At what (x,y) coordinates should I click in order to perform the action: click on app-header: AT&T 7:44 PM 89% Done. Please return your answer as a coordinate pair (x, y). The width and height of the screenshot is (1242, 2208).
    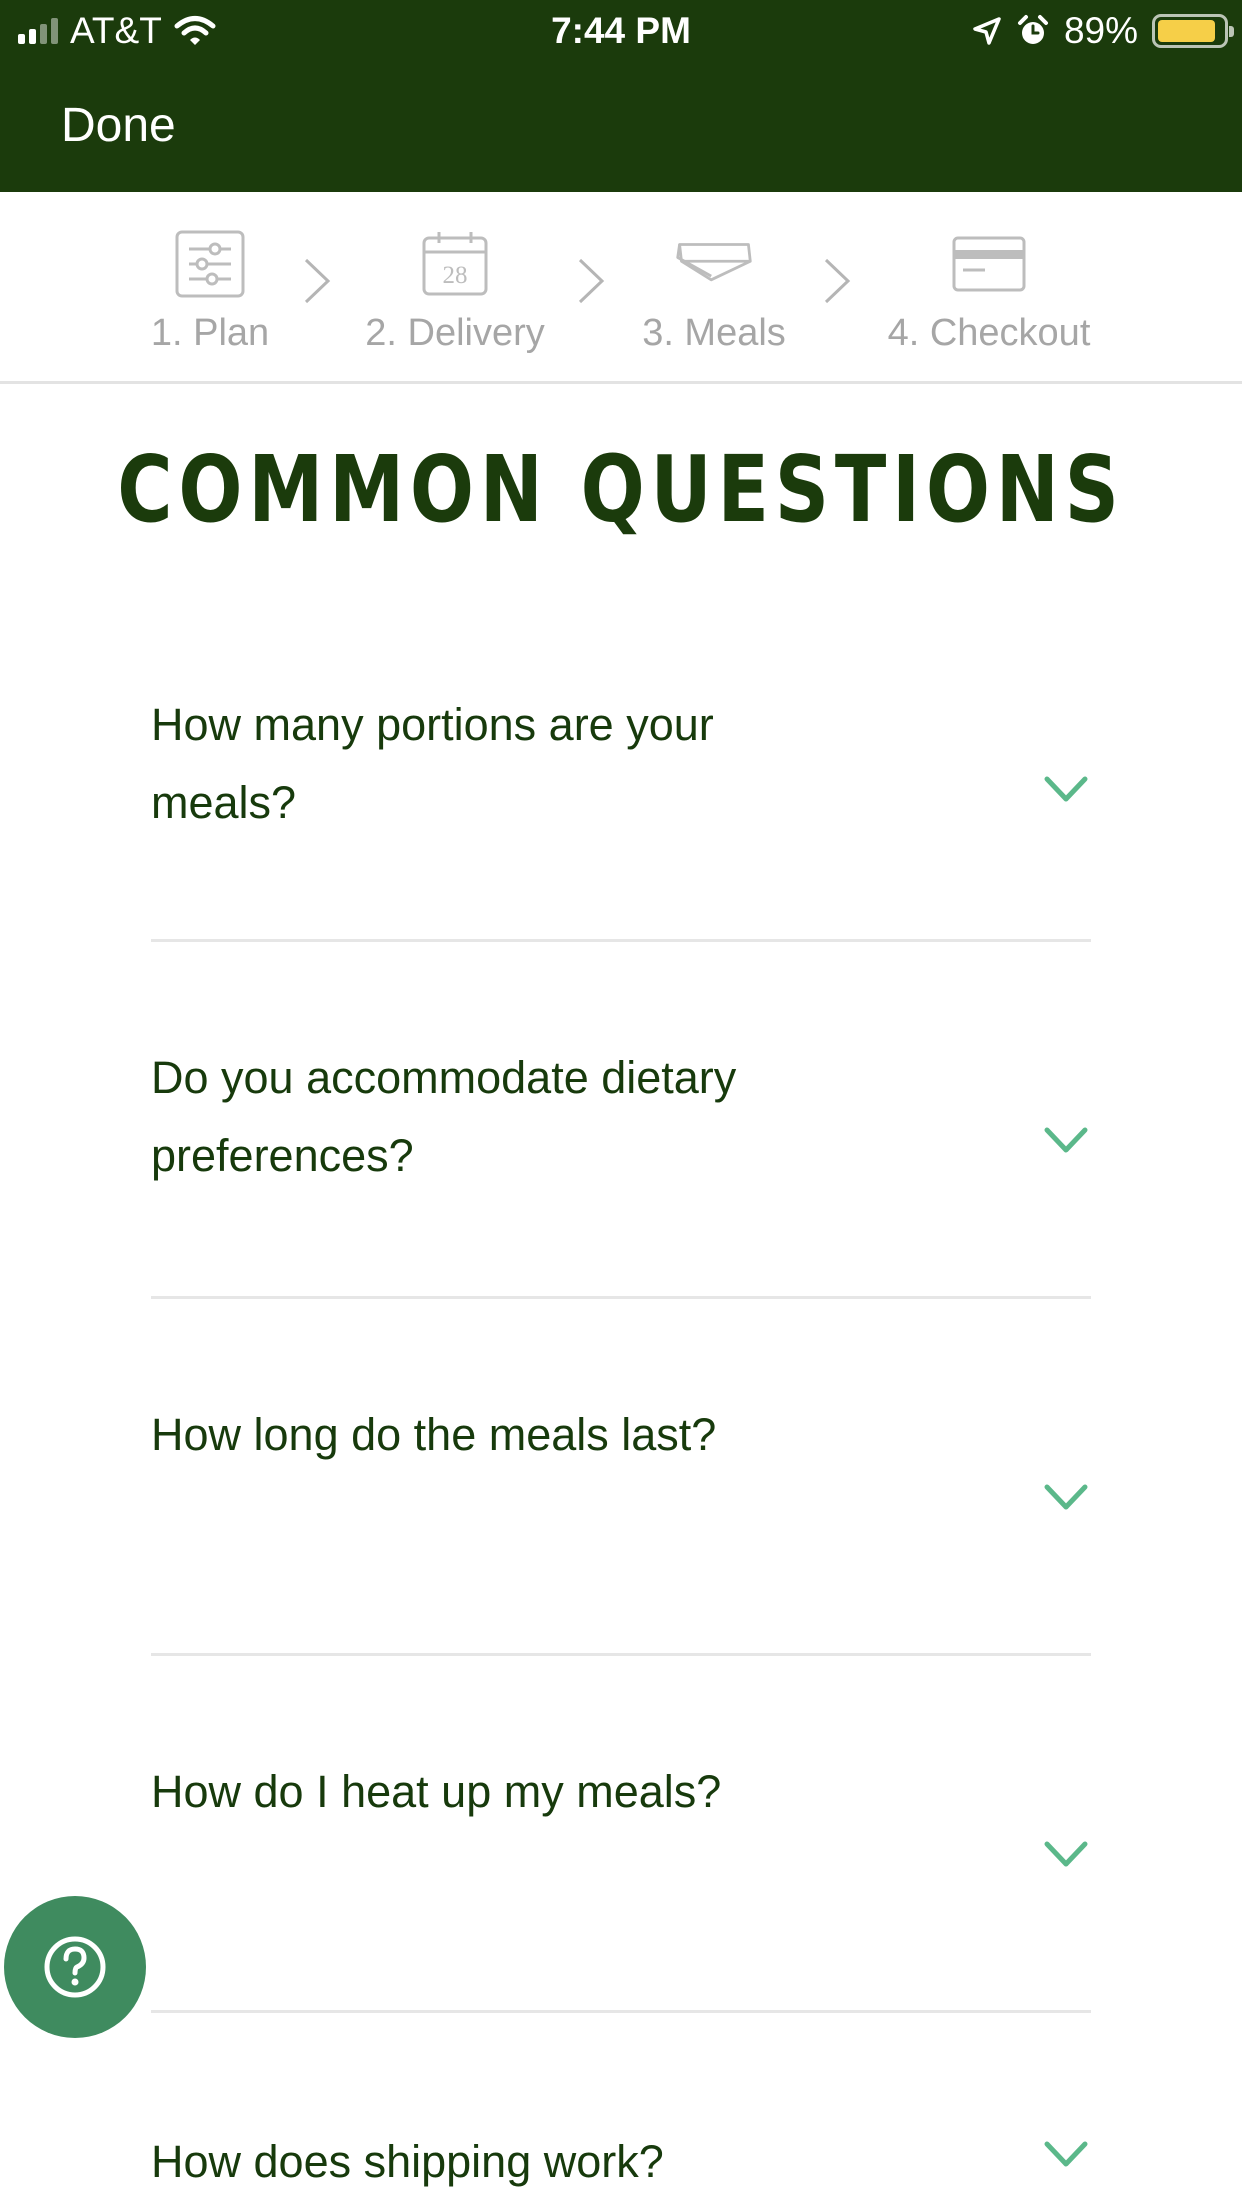
    Looking at the image, I should click on (621, 96).